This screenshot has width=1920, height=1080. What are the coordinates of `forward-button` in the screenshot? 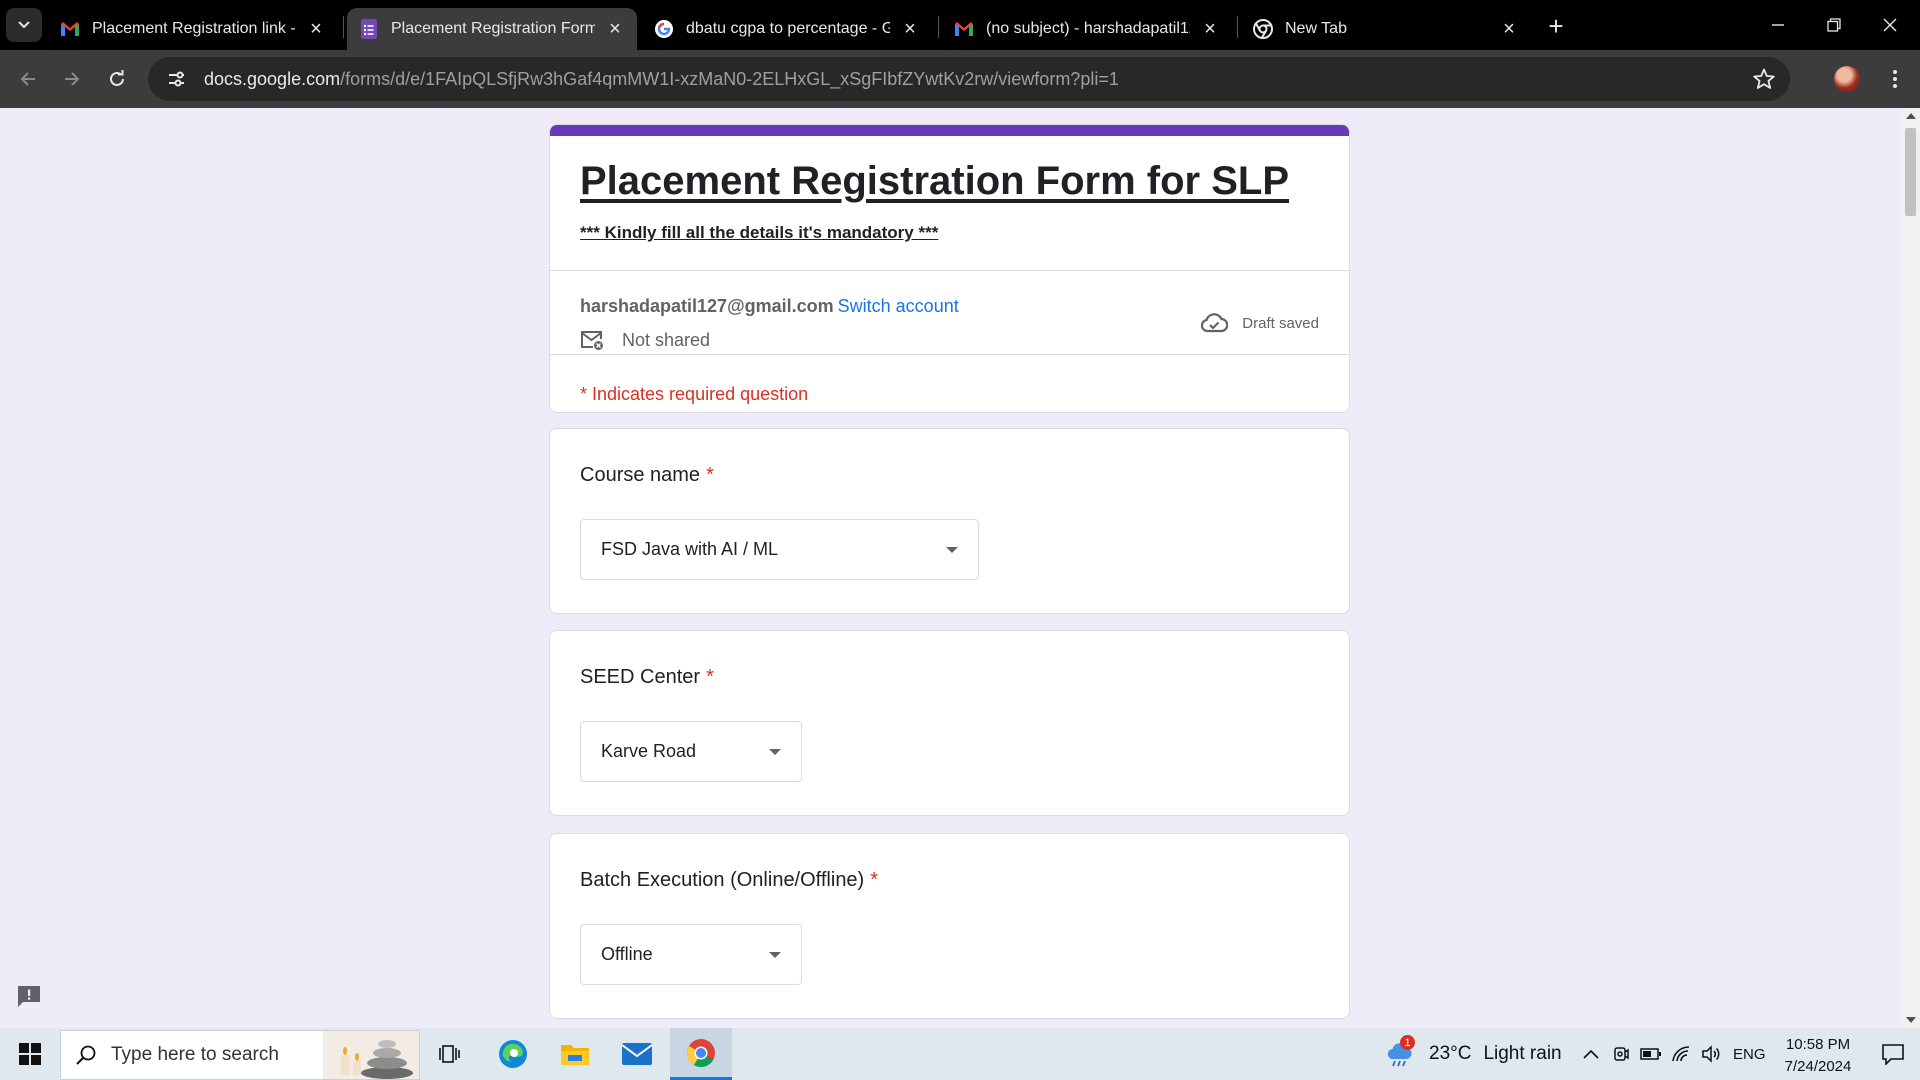 It's located at (72, 79).